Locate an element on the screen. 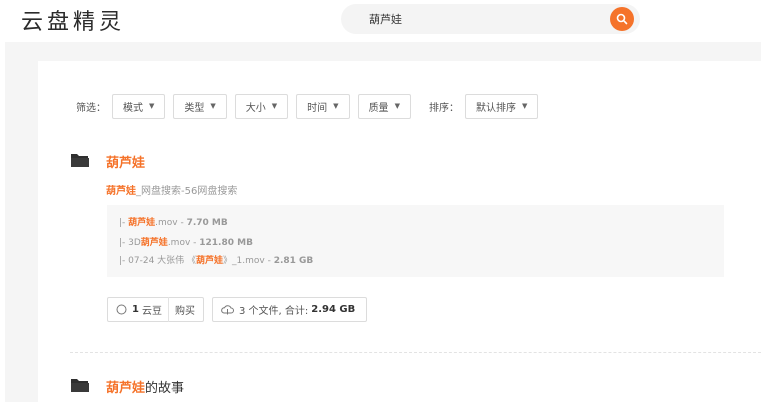 This screenshot has width=761, height=402. price-chip: 1 云豆 购买 is located at coordinates (155, 309).